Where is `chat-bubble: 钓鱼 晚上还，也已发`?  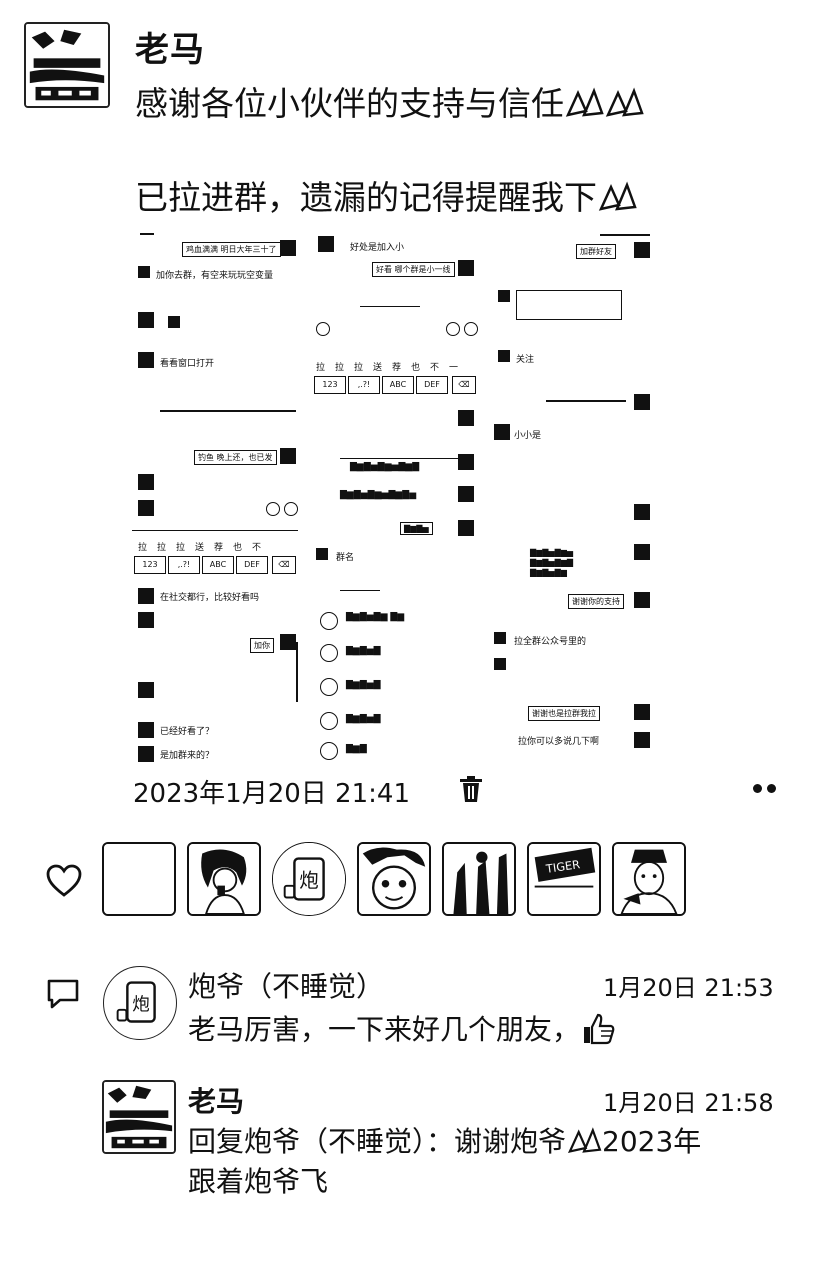 chat-bubble: 钓鱼 晚上还，也已发 is located at coordinates (235, 457).